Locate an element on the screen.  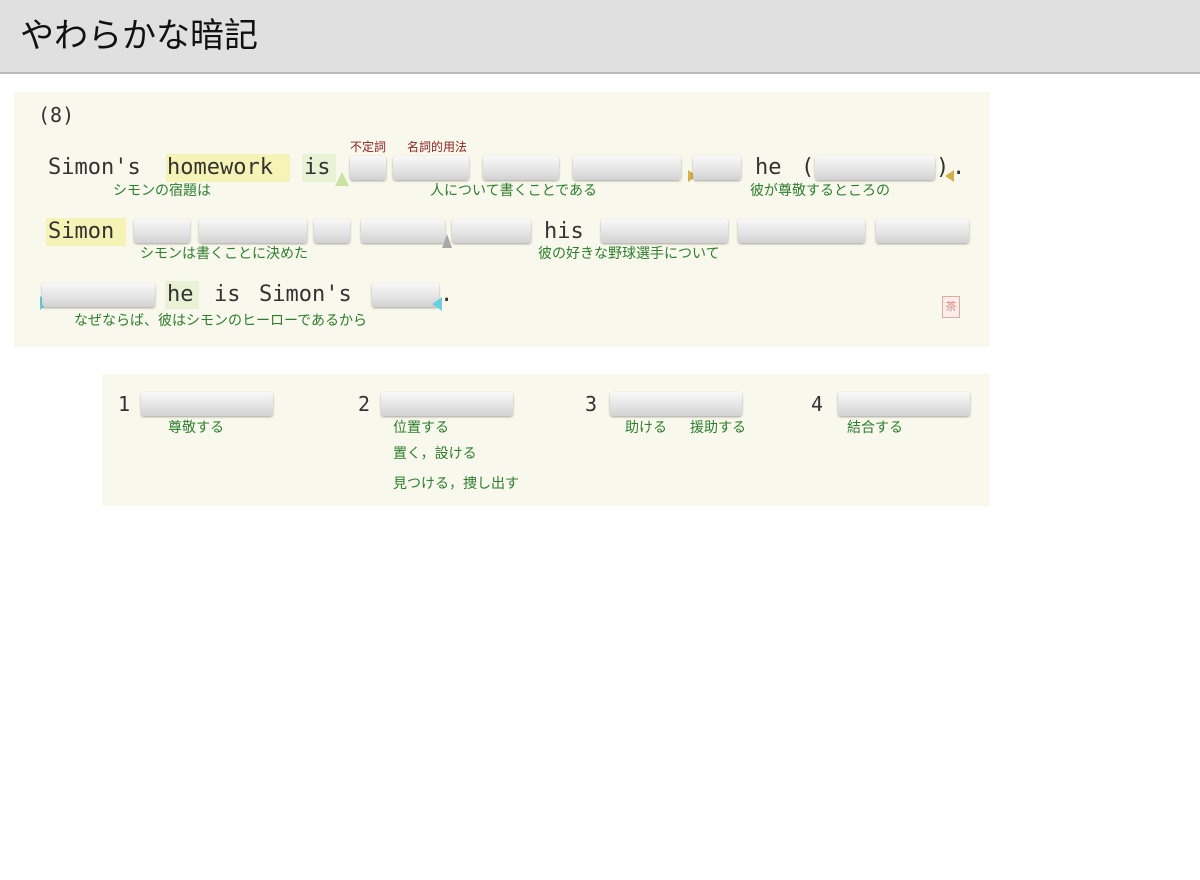
app-header: やわらかな暗記 is located at coordinates (600, 37).